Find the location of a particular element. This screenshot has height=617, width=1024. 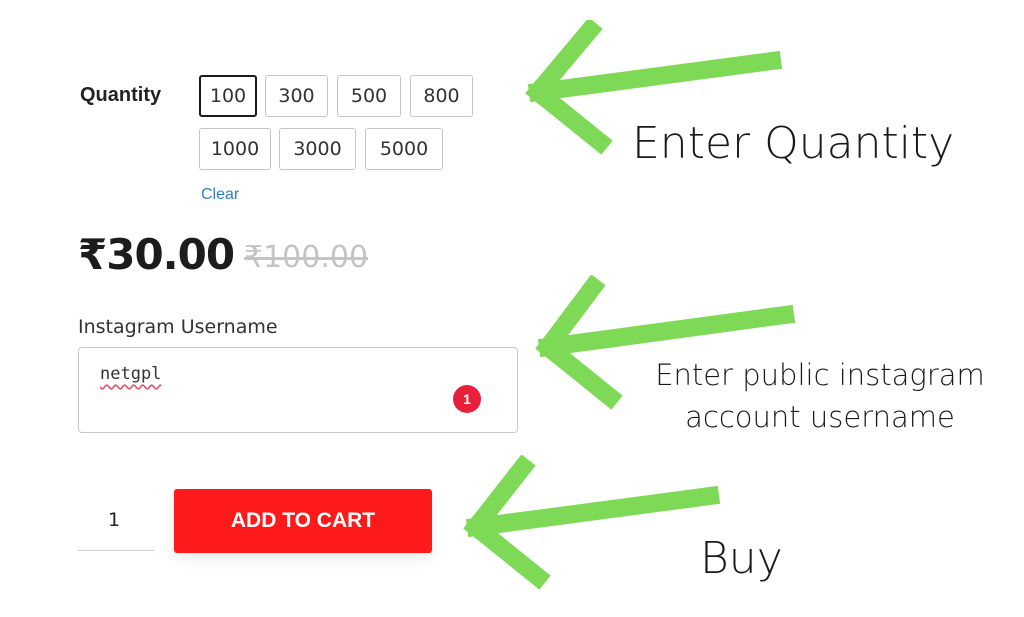

instagram-username-field: netgpl 1 is located at coordinates (298, 390).